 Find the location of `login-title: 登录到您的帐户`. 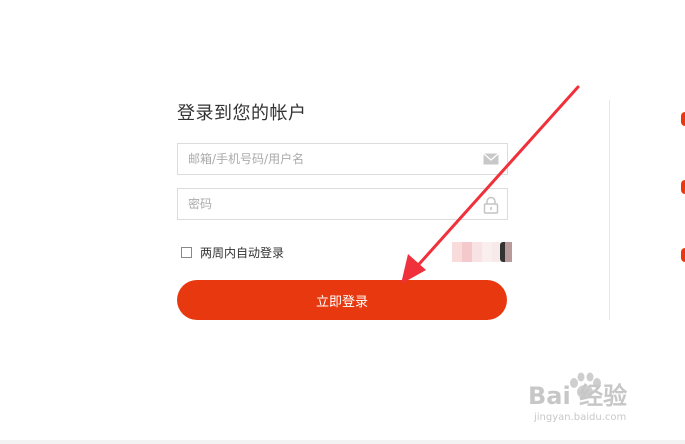

login-title: 登录到您的帐户 is located at coordinates (242, 113).